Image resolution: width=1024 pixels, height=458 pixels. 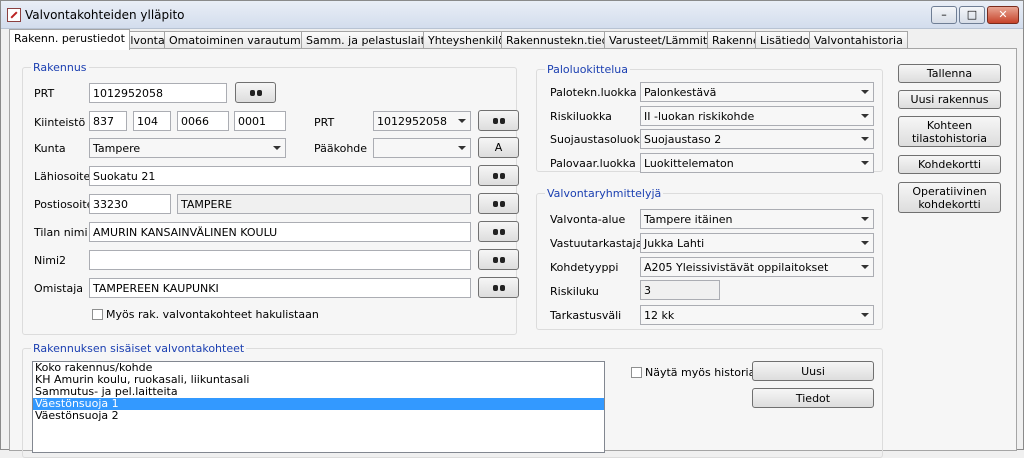 What do you see at coordinates (14, 15) in the screenshot?
I see `app-icon` at bounding box center [14, 15].